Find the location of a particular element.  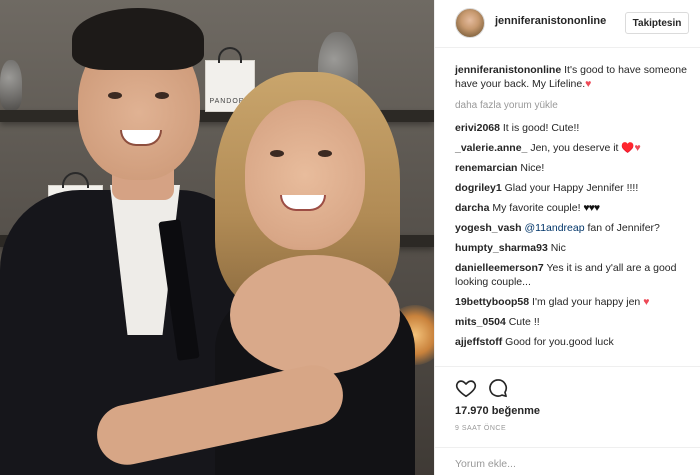

comment-text: Jen, you deserve it is located at coordinates (574, 148).